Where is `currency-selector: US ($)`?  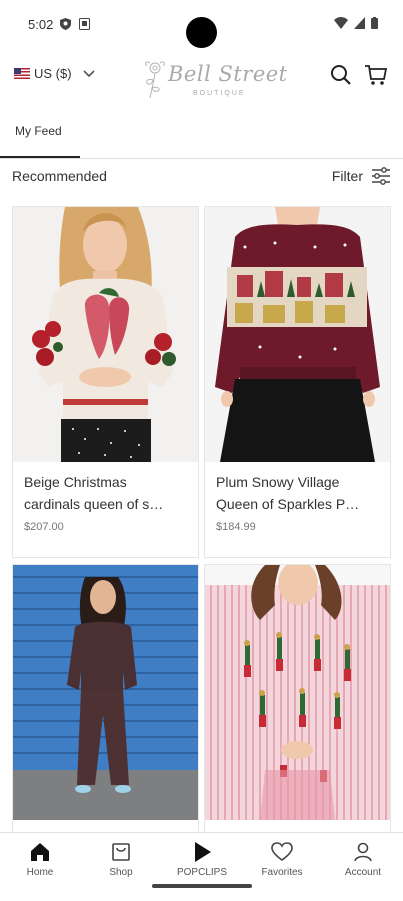 currency-selector: US ($) is located at coordinates (55, 73).